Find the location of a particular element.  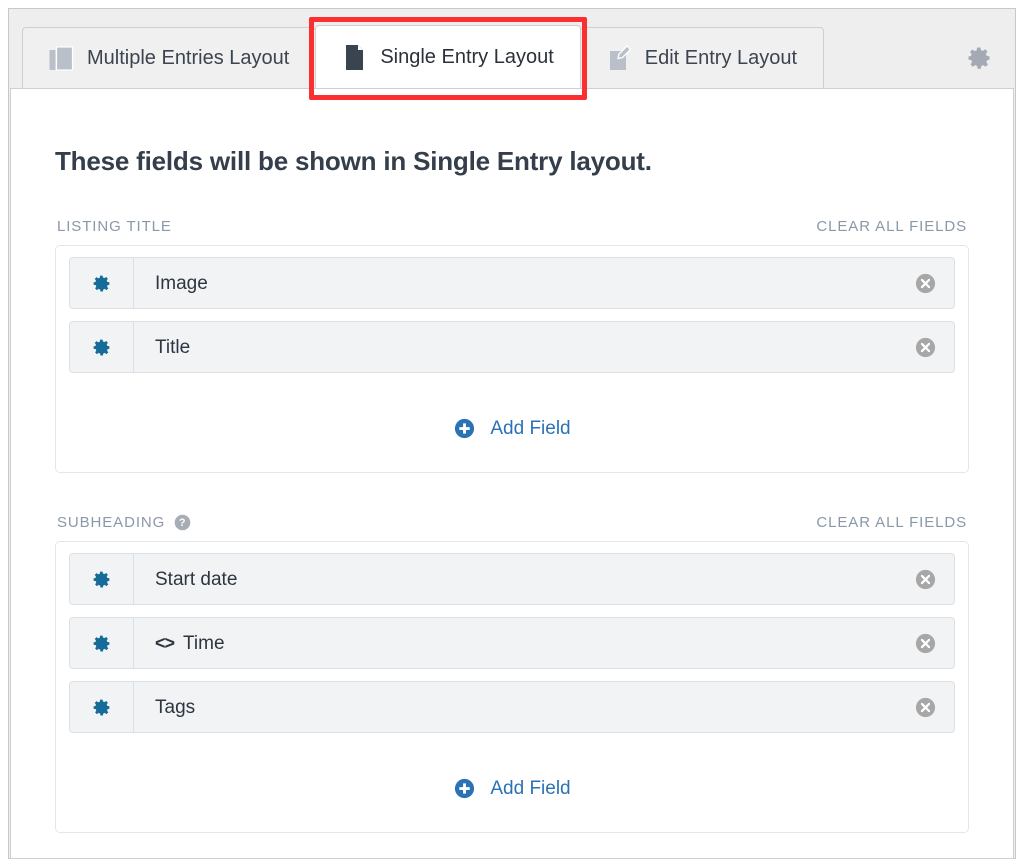

table-row: Image is located at coordinates (512, 283).